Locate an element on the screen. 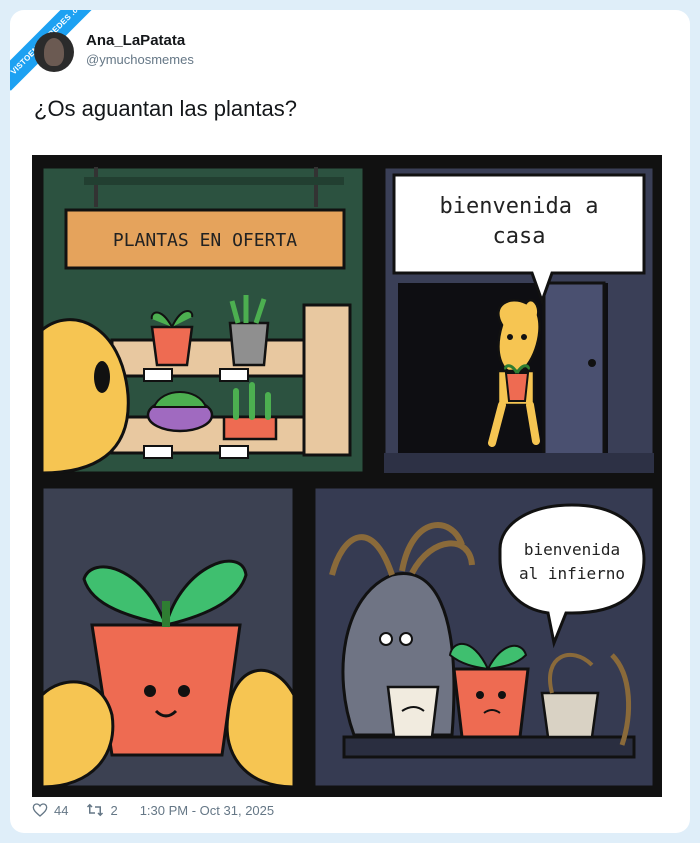 This screenshot has width=700, height=843. retweet-icon is located at coordinates (95, 810).